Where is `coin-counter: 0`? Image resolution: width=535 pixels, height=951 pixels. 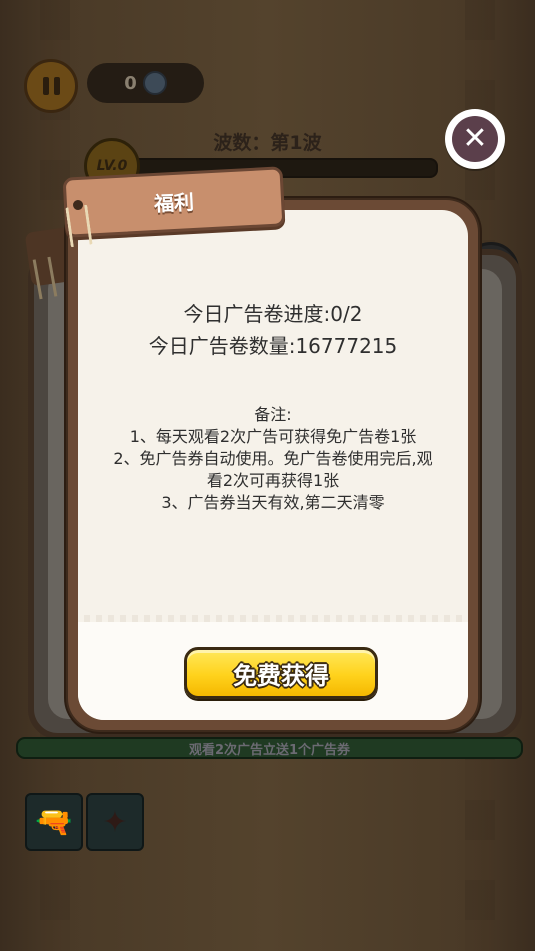 coin-counter: 0 is located at coordinates (145, 83).